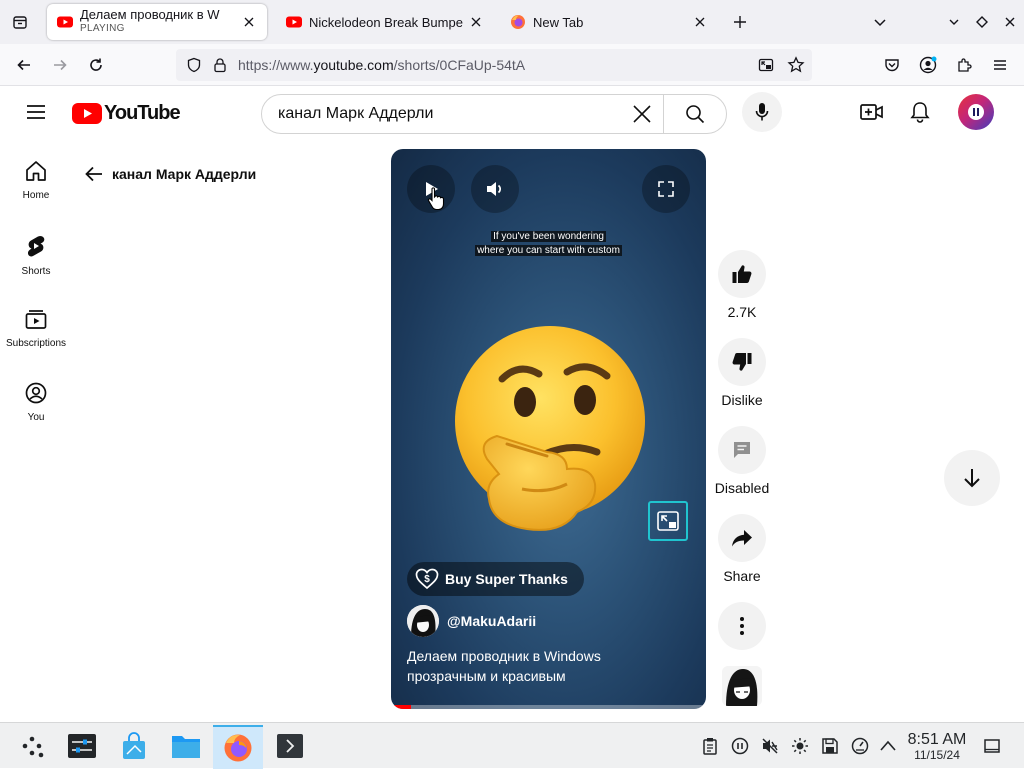  What do you see at coordinates (1000, 65) in the screenshot?
I see `app-menu-button` at bounding box center [1000, 65].